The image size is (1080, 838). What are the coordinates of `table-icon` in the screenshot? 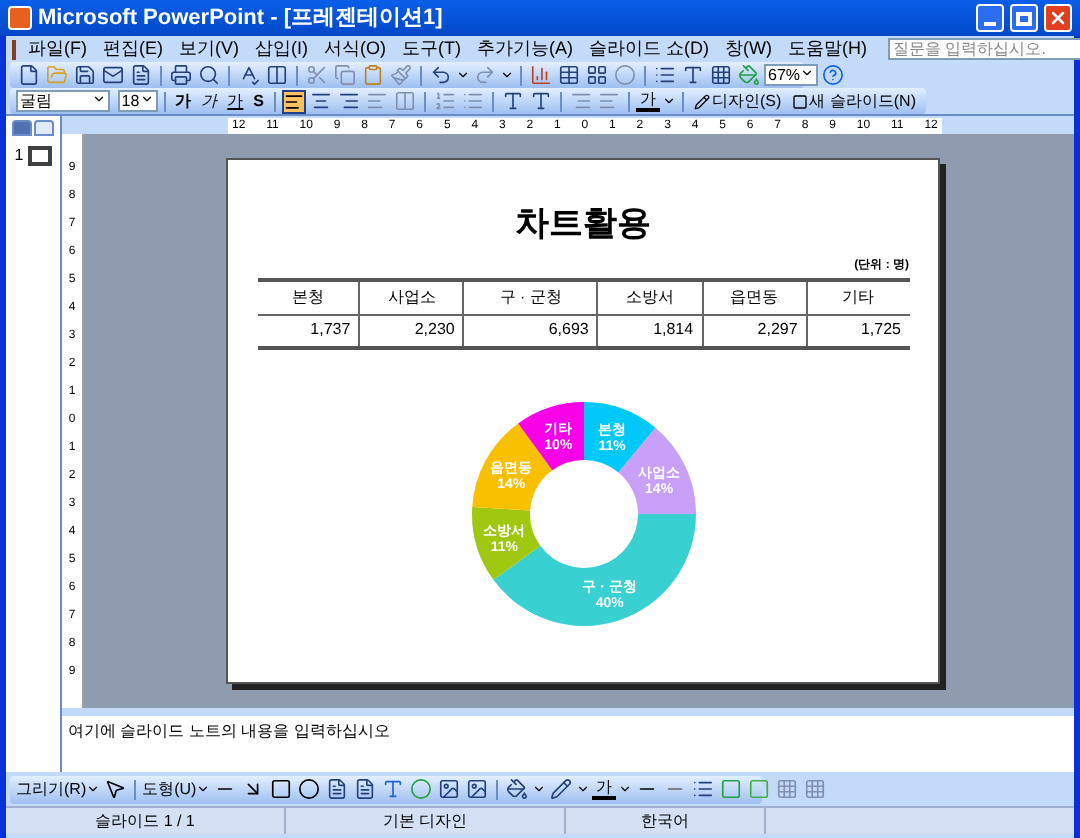 It's located at (569, 75).